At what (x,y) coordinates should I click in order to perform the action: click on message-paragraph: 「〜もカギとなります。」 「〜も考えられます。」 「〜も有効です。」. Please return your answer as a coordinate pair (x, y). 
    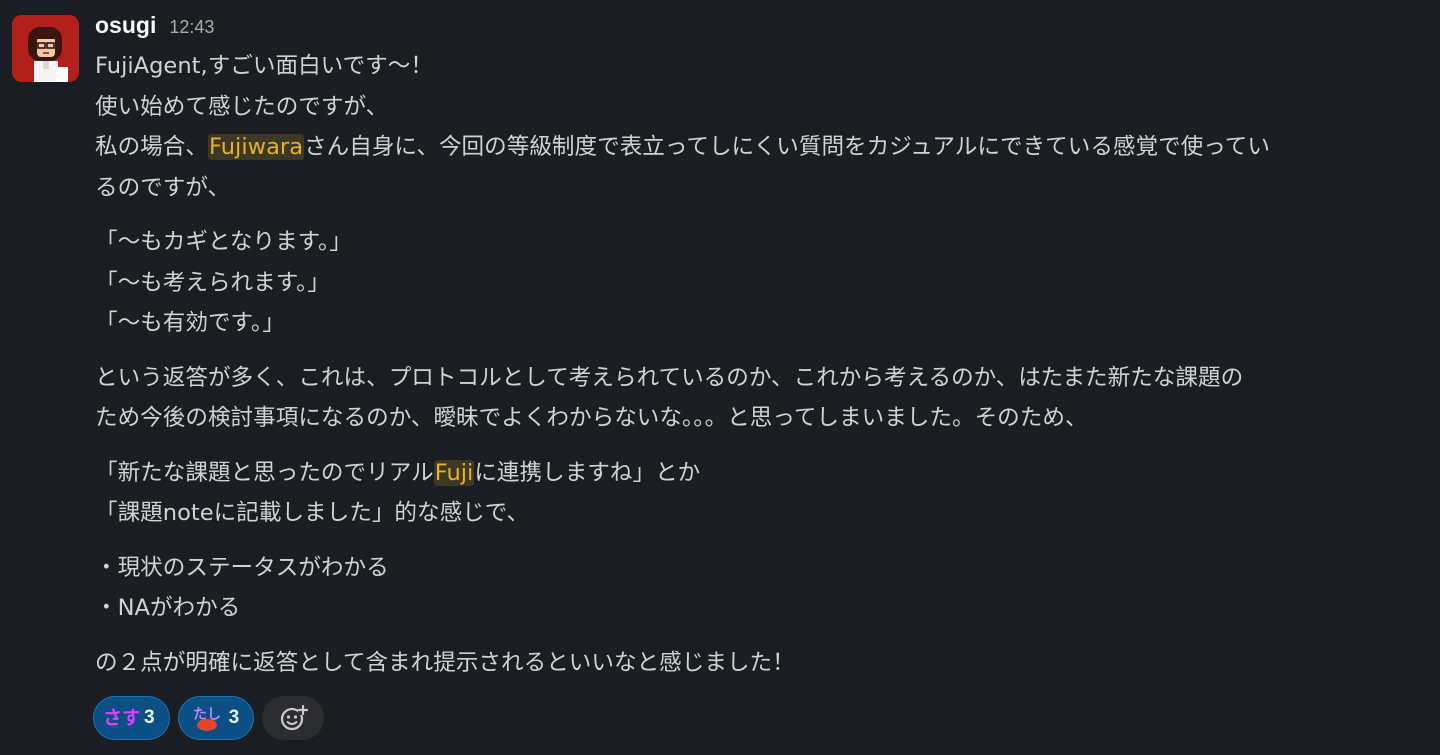
    Looking at the image, I should click on (762, 283).